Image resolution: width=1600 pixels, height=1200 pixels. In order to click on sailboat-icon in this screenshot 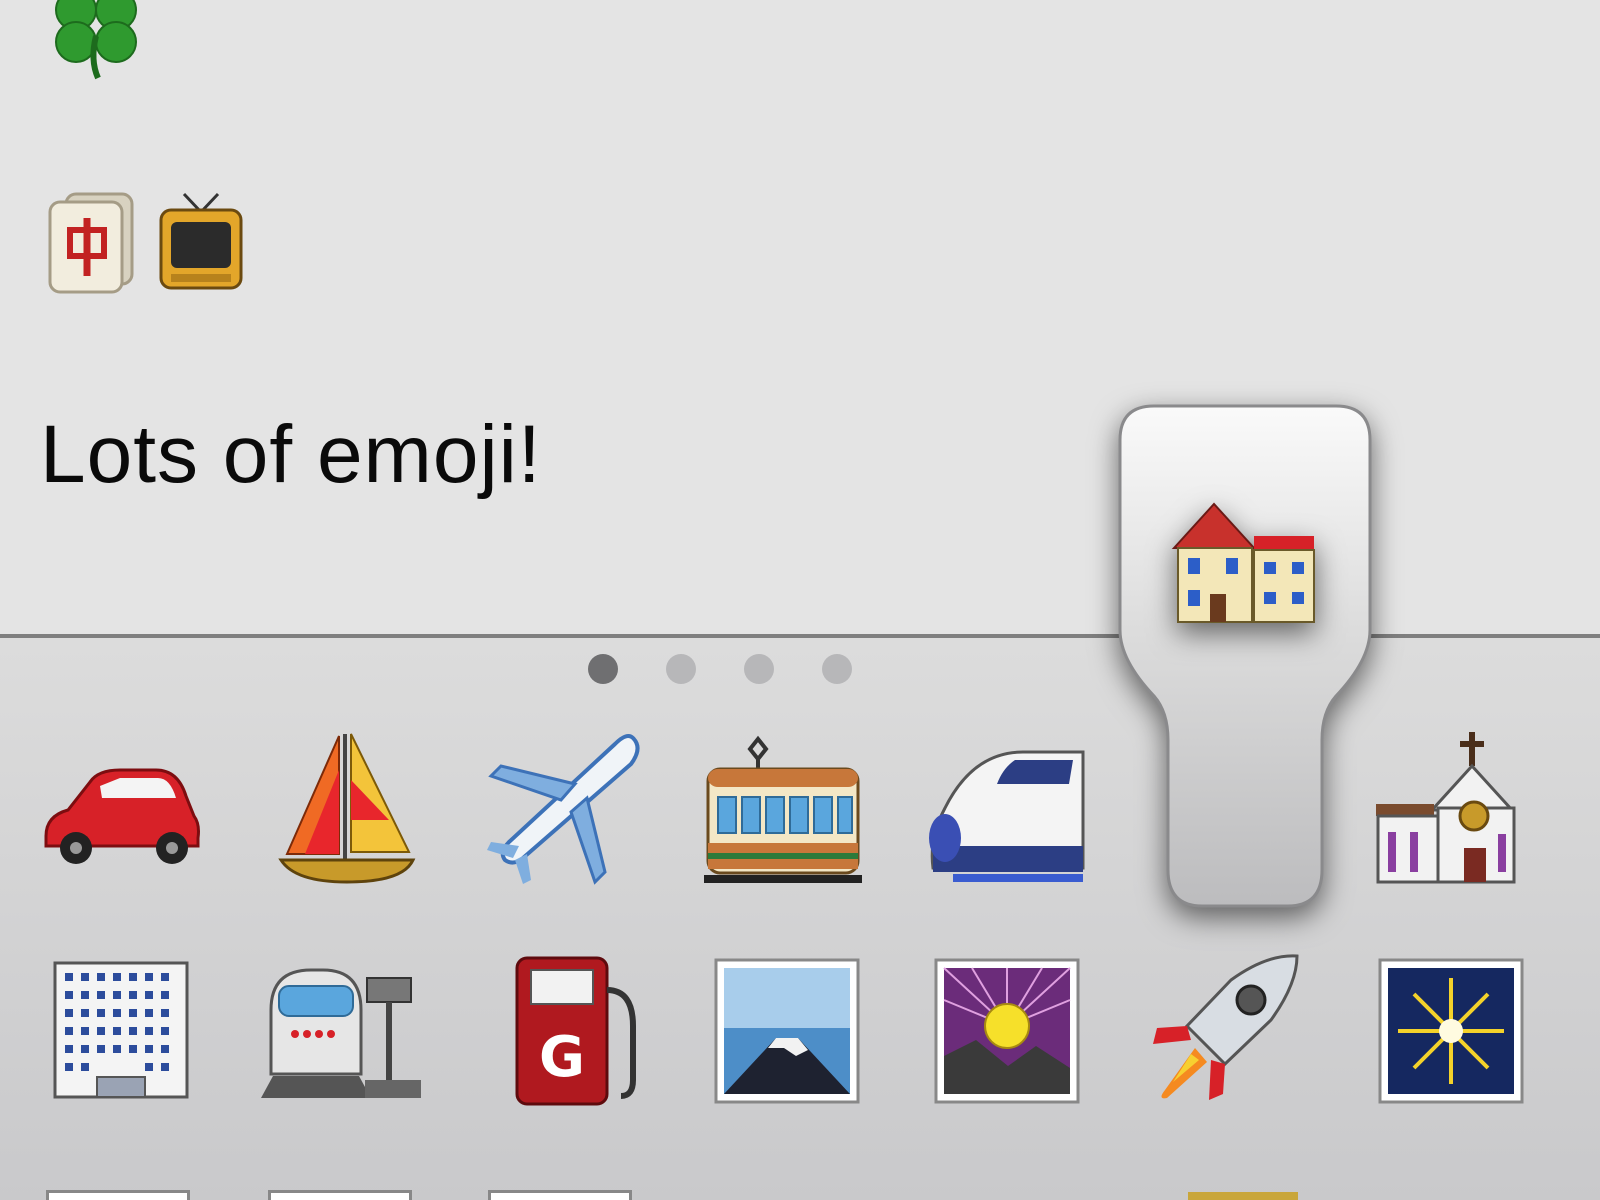, I will do `click(347, 808)`.